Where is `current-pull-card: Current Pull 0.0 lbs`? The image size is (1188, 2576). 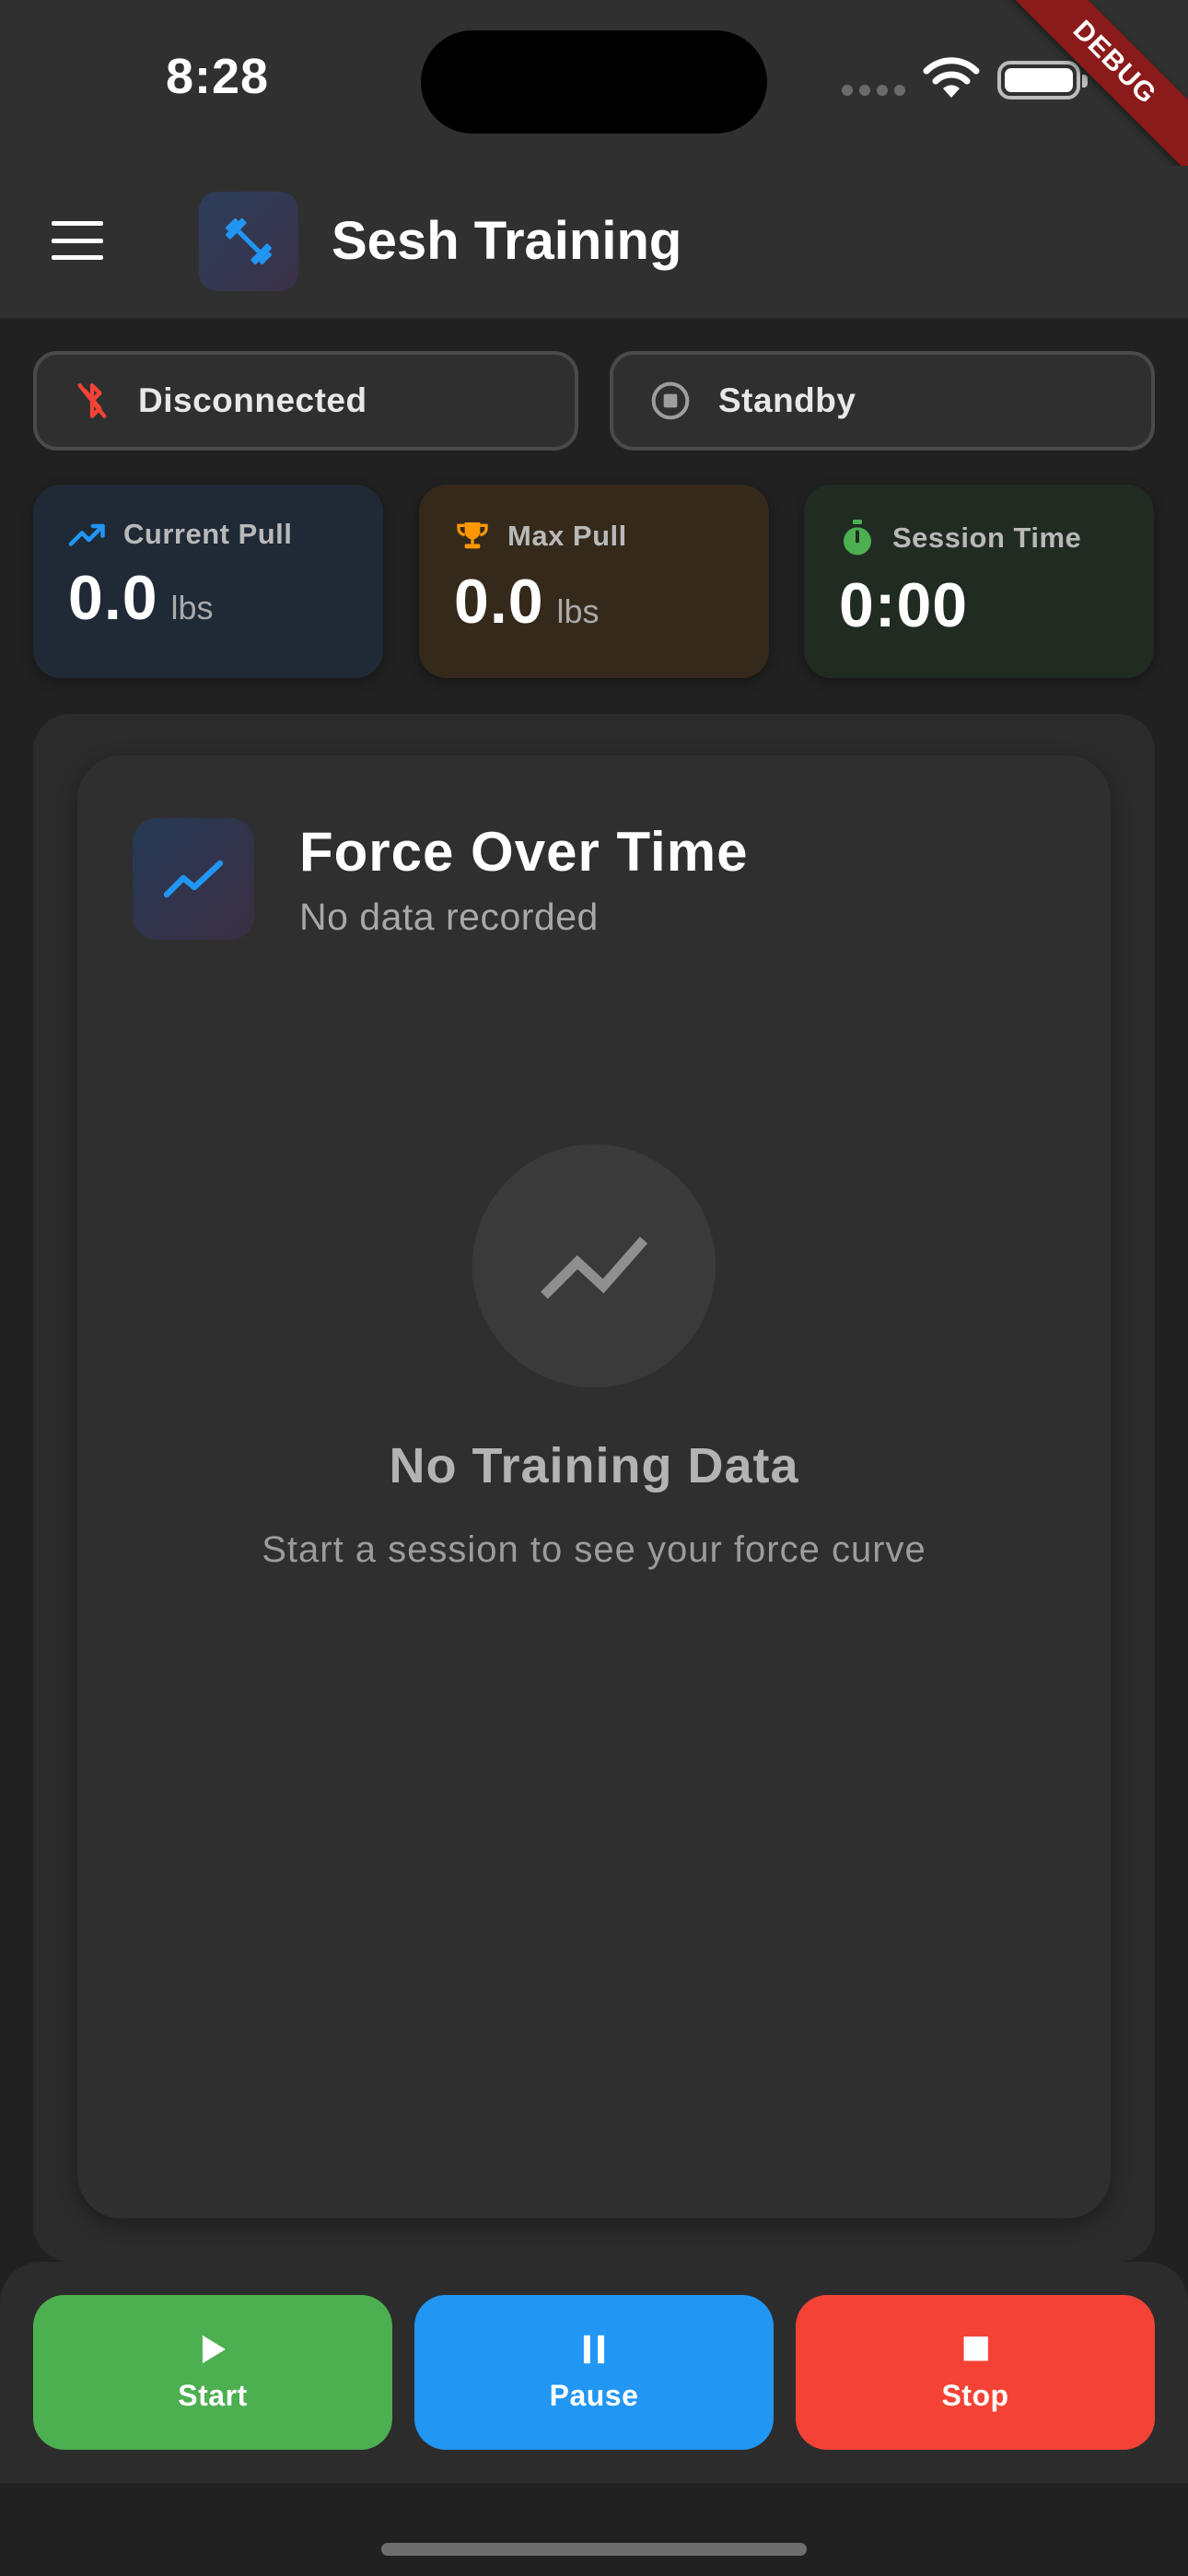
current-pull-card: Current Pull 0.0 lbs is located at coordinates (208, 581).